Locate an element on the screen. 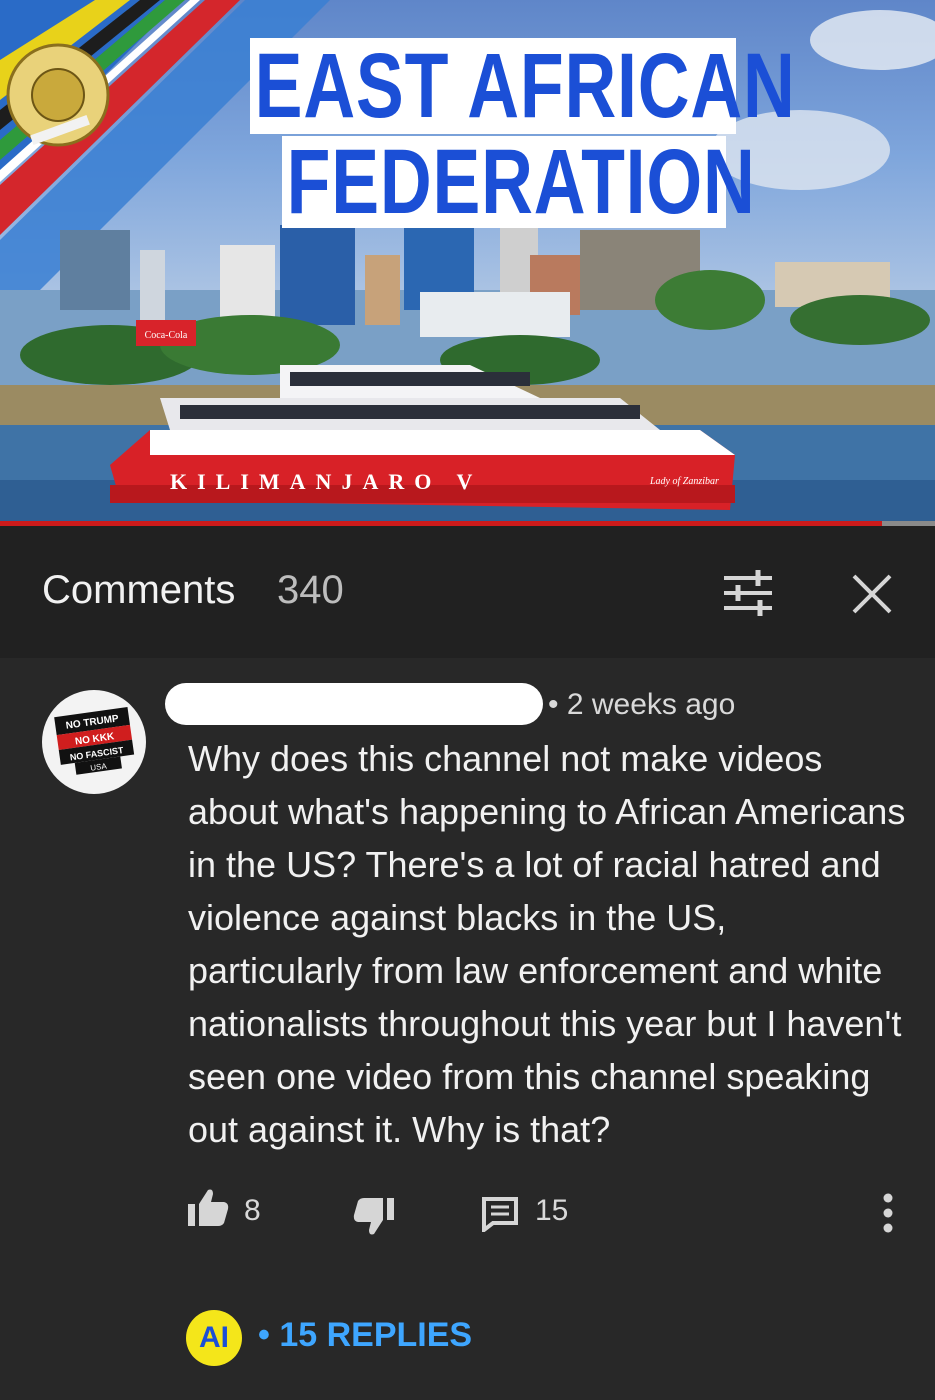 Image resolution: width=935 pixels, height=1400 pixels. boat-tag: Lady of Zanzibar is located at coordinates (684, 481).